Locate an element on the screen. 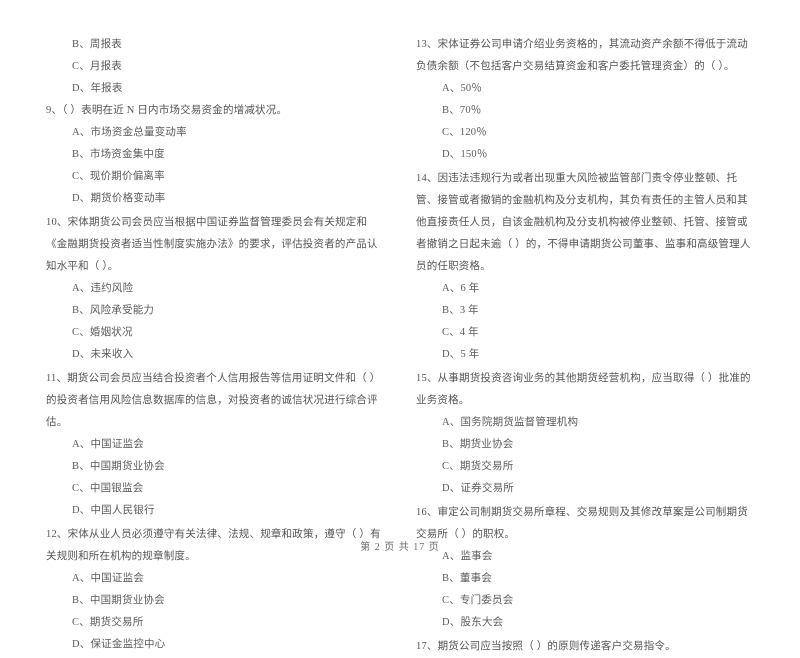 The width and height of the screenshot is (800, 658). question-17: 17、期货公司应当按照（ ）的原则传递客户交易指令。 is located at coordinates (586, 647).